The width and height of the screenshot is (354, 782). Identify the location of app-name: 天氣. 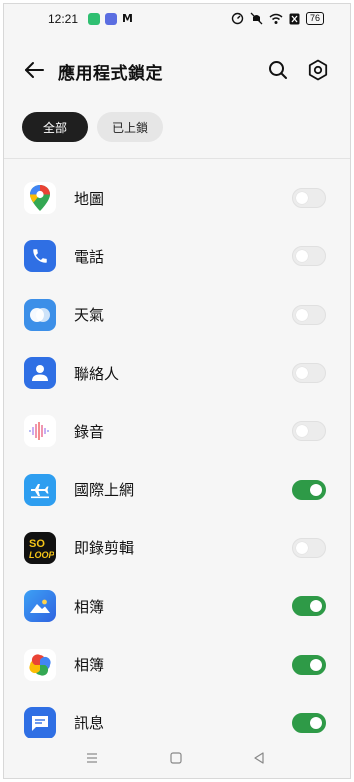
(89, 315).